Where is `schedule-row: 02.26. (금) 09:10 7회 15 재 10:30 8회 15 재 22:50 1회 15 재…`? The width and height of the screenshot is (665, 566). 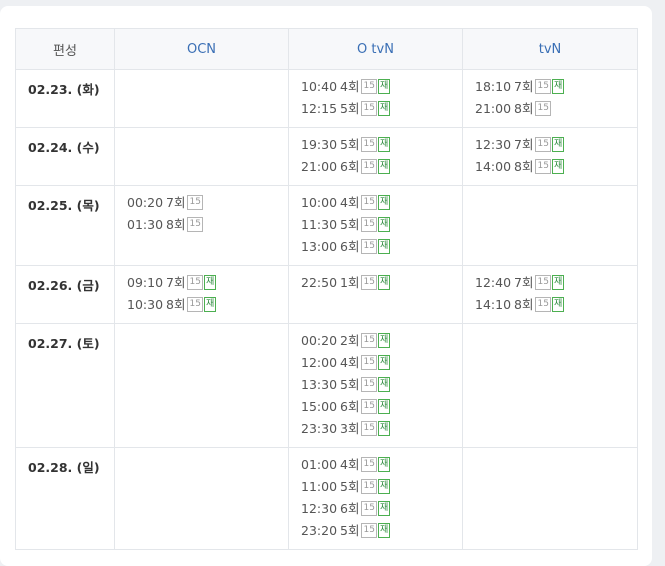 schedule-row: 02.26. (금) 09:10 7회 15 재 10:30 8회 15 재 22:50 1회 15 재… is located at coordinates (326, 294).